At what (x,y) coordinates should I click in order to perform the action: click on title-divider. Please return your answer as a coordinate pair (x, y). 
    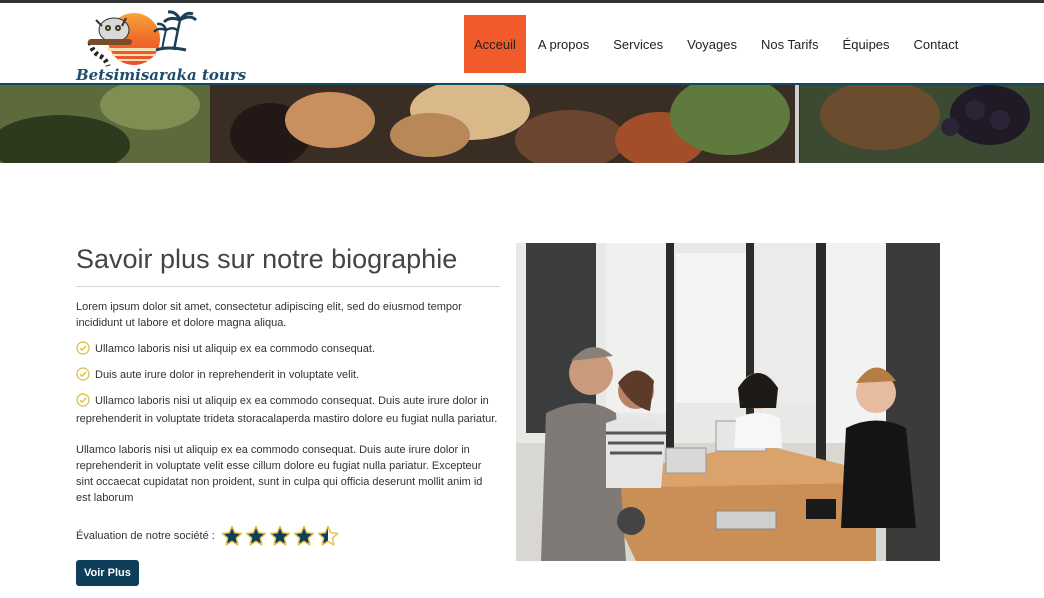
    Looking at the image, I should click on (288, 286).